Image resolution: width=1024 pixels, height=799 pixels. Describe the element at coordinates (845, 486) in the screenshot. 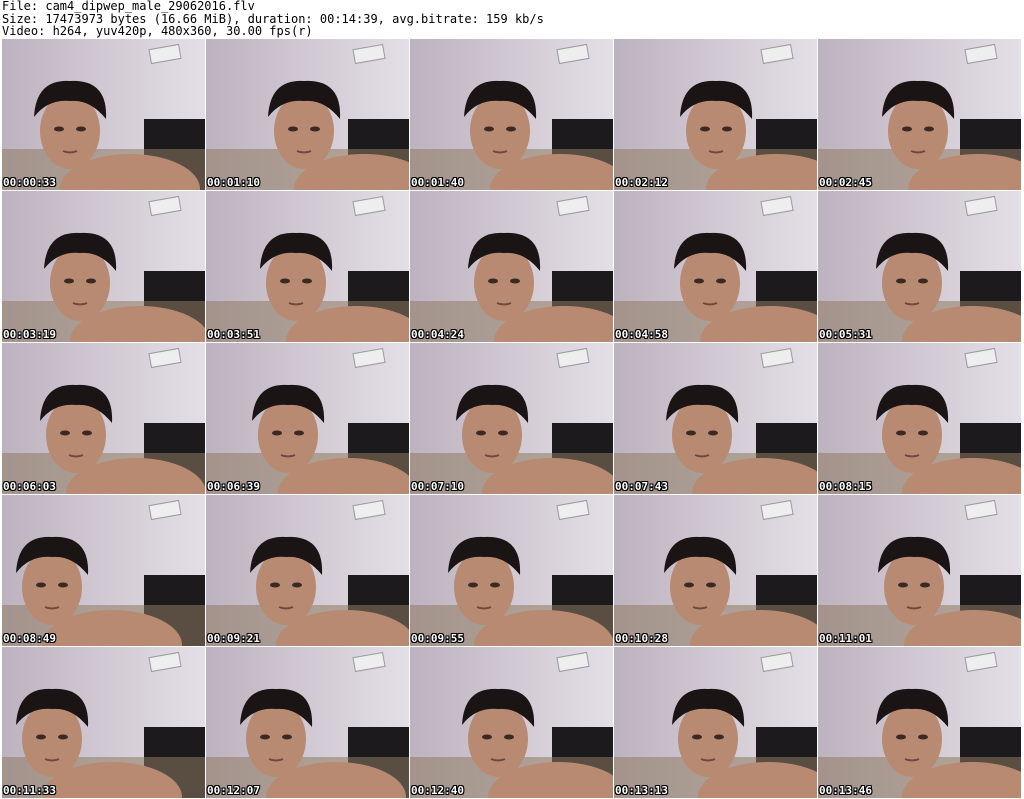

I see `thumbnail-timestamp: 00:08:15` at that location.